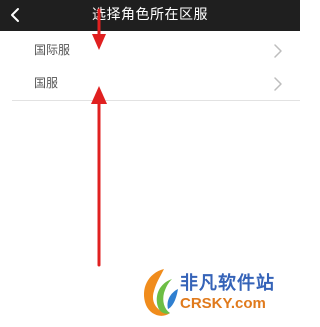 The image size is (320, 327). What do you see at coordinates (46, 83) in the screenshot?
I see `server-item-label: 国服` at bounding box center [46, 83].